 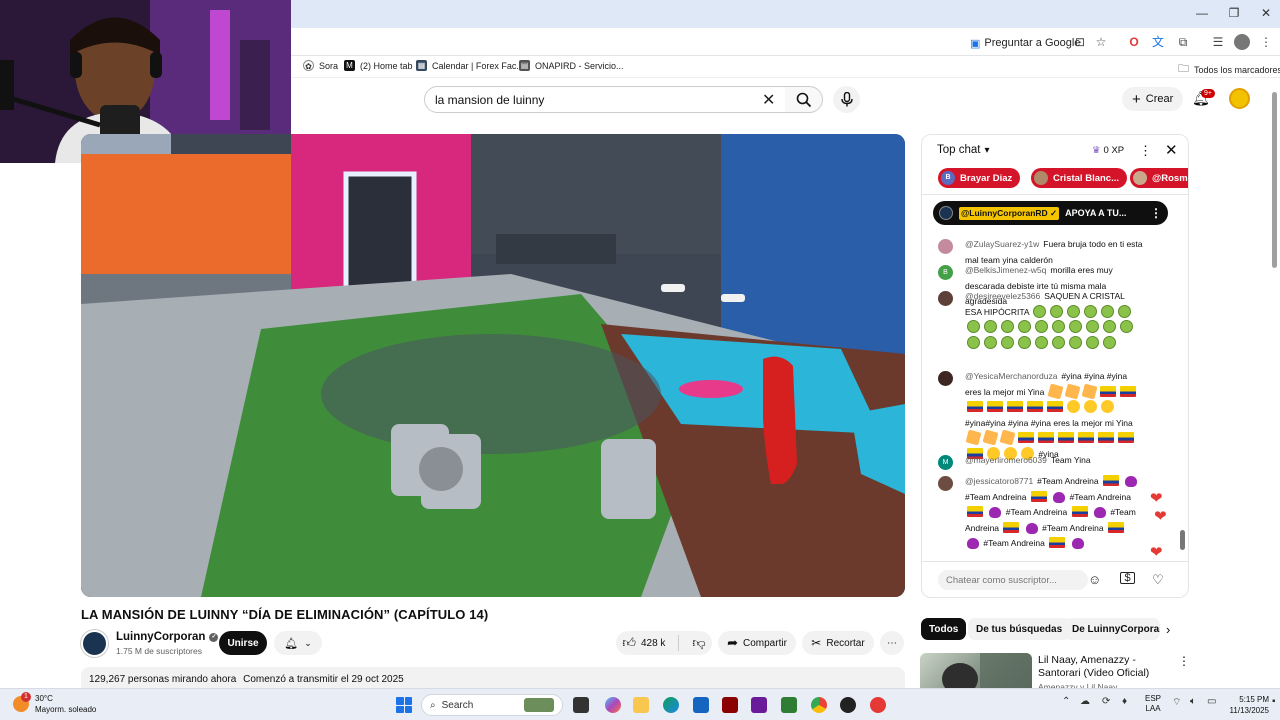 I want to click on browser-menu-icon: ⋮, so click(x=1266, y=42).